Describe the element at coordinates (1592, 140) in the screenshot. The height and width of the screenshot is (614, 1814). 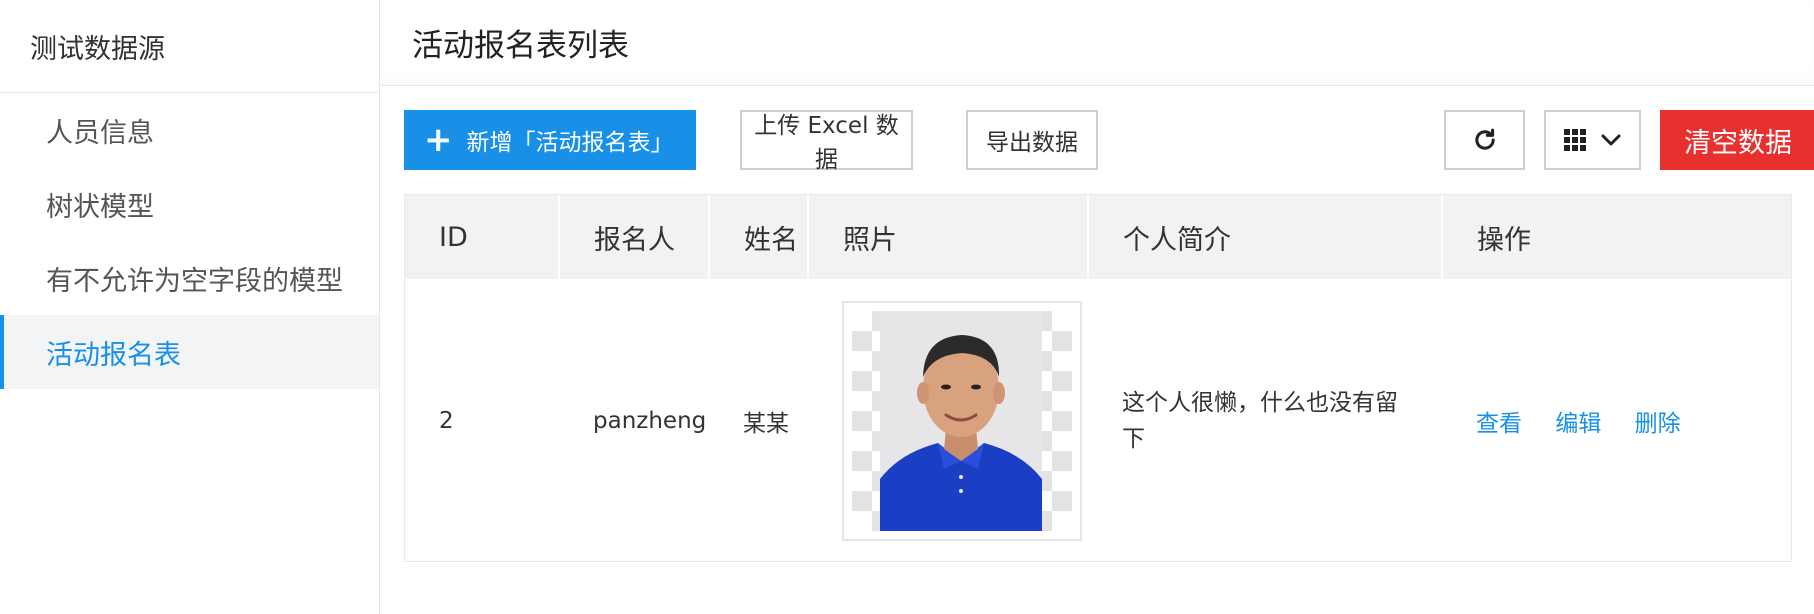
I see `column-view-dropdown` at that location.